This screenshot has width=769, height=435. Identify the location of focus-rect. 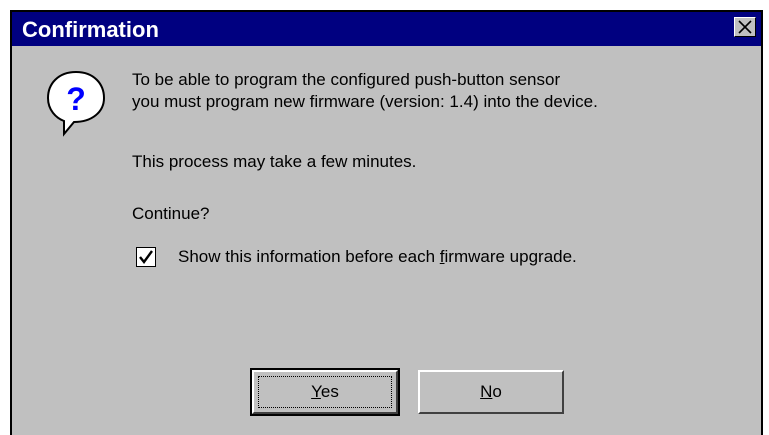
(325, 392).